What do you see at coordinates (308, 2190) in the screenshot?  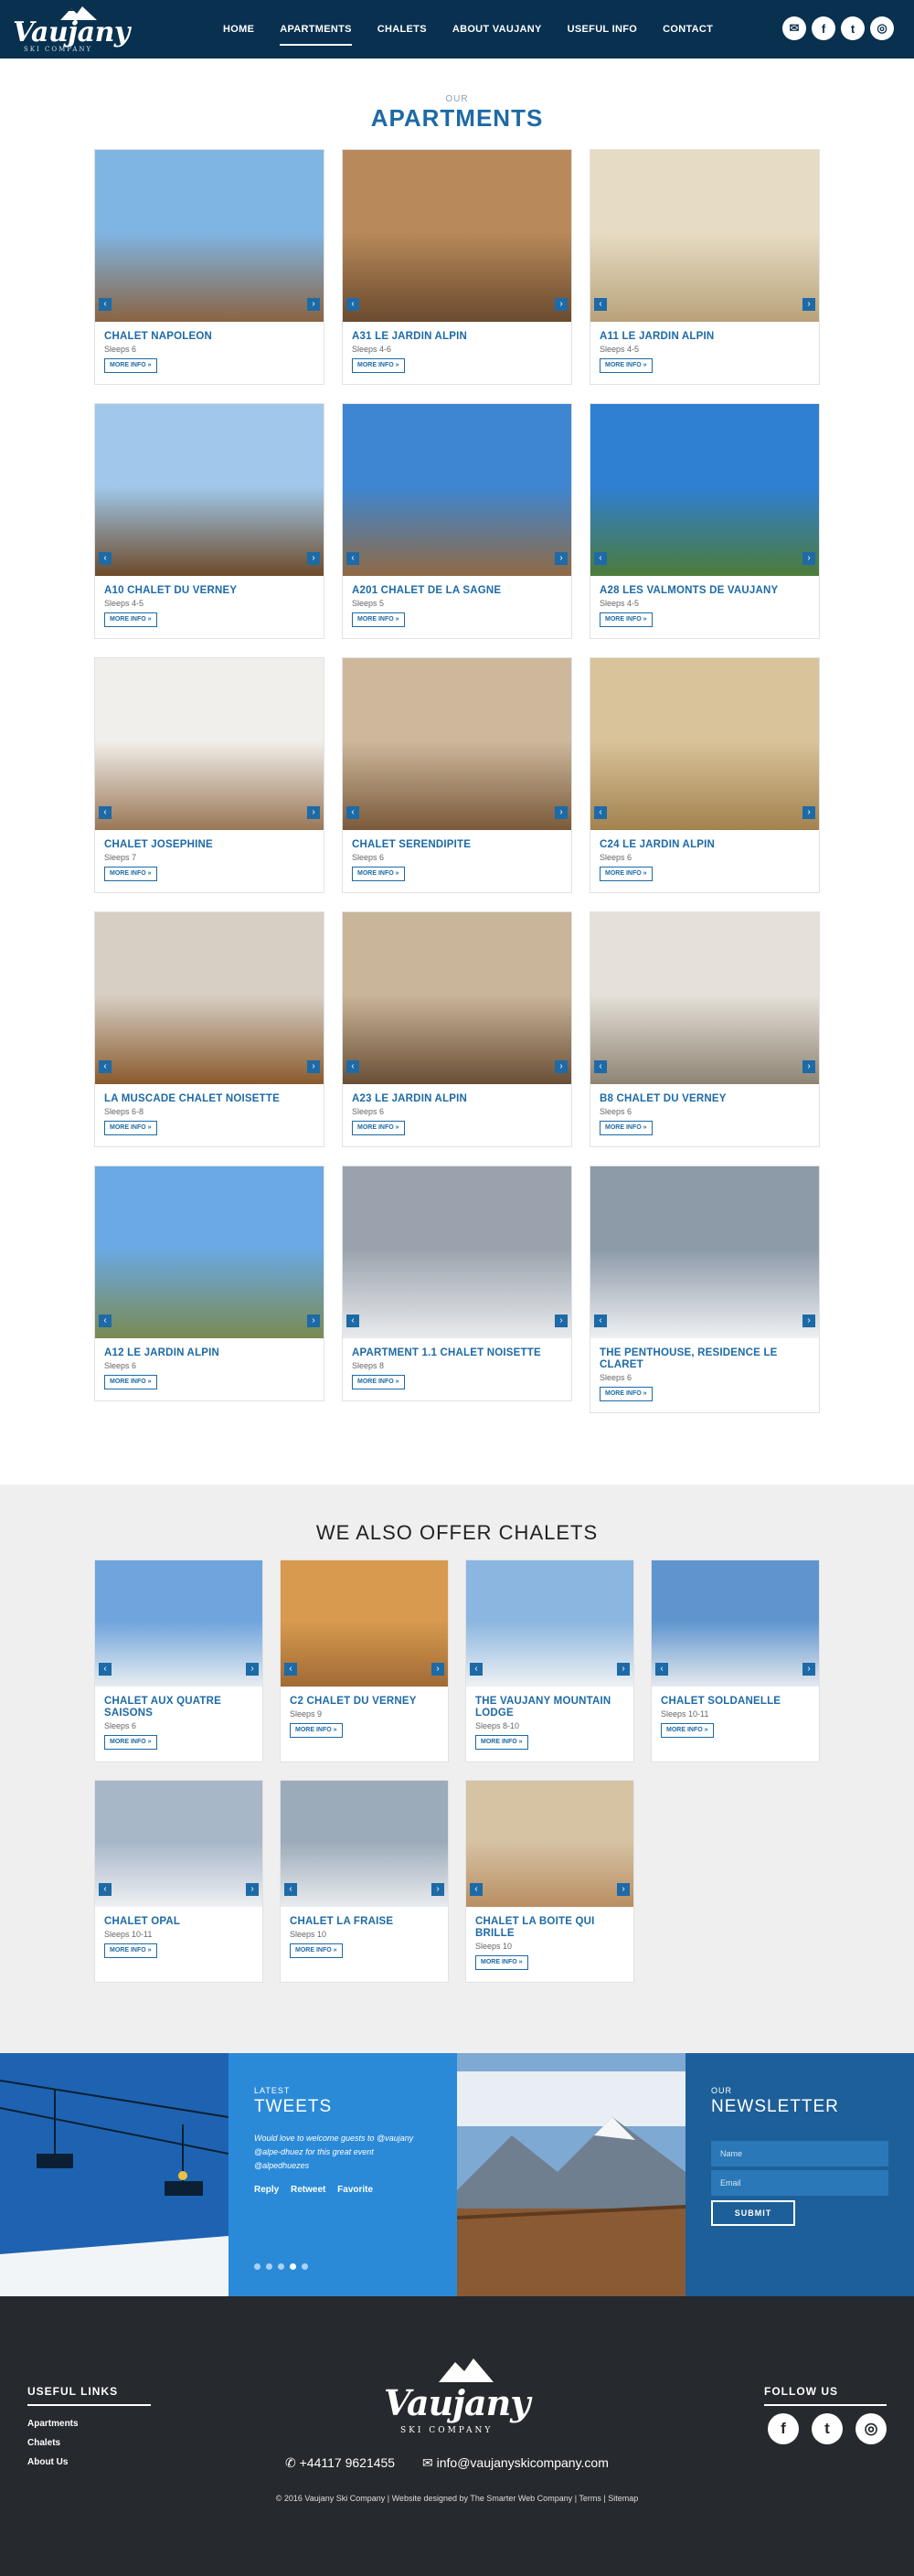 I see `tweet-retweet-link: Retweet` at bounding box center [308, 2190].